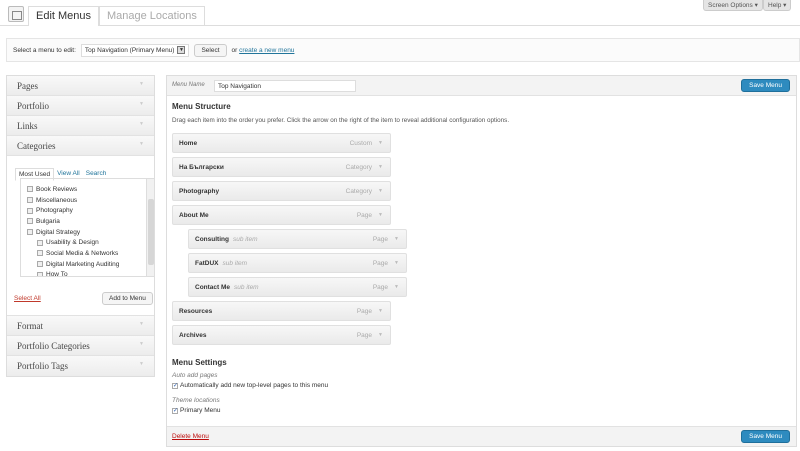 The image size is (800, 451). What do you see at coordinates (199, 362) in the screenshot?
I see `menu-settings-title: Menu Settings` at bounding box center [199, 362].